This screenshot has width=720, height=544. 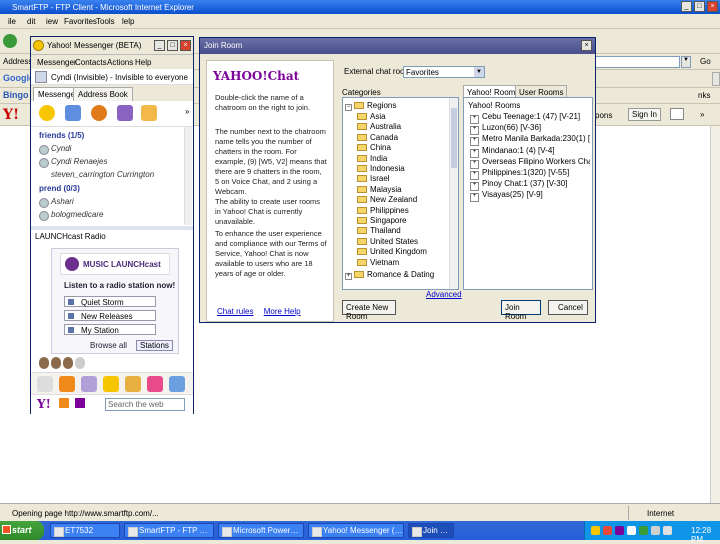 What do you see at coordinates (356, 530) in the screenshot?
I see `taskbar-item: Yahoo! Messenger (BETA)` at bounding box center [356, 530].